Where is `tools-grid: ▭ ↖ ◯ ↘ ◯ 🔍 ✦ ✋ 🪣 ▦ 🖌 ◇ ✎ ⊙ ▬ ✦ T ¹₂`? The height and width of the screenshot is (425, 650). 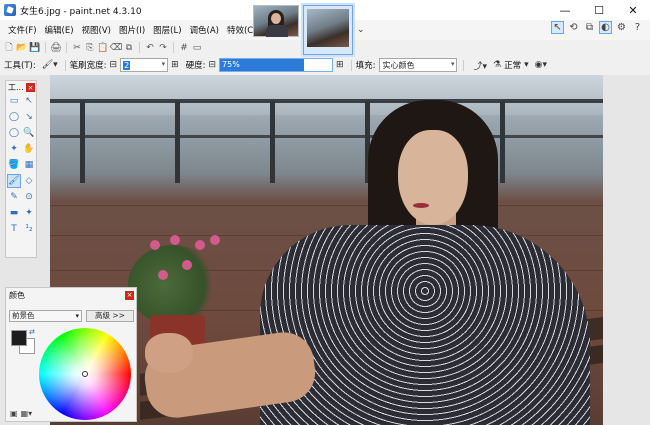 tools-grid: ▭ ↖ ◯ ↘ ◯ 🔍 ✦ ✋ 🪣 ▦ 🖌 ◇ ✎ ⊙ ▬ ✦ T ¹₂ is located at coordinates (21, 166).